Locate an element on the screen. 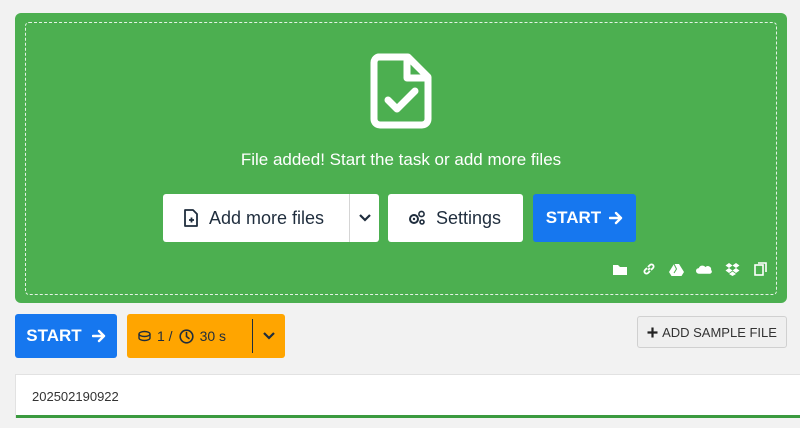  upload-sources is located at coordinates (690, 269).